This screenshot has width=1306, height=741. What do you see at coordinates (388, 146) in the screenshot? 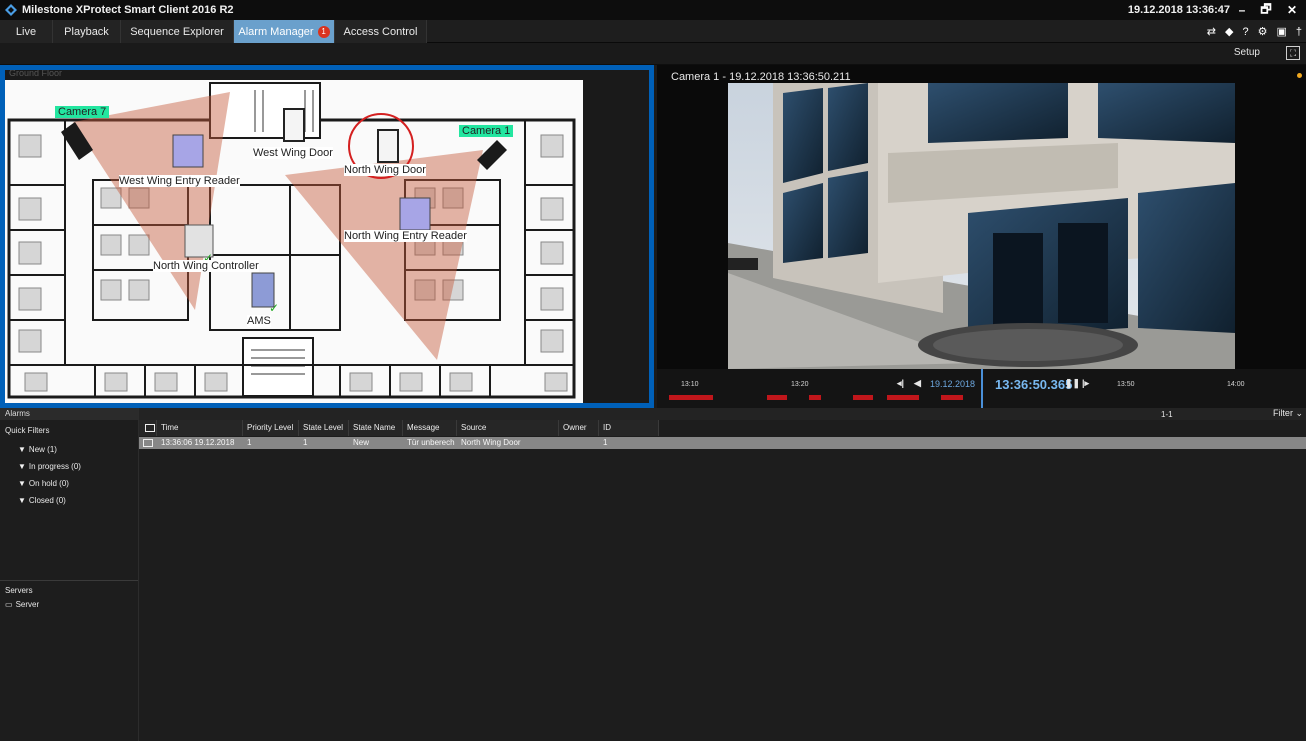
I see `north-wing-door-icon` at bounding box center [388, 146].